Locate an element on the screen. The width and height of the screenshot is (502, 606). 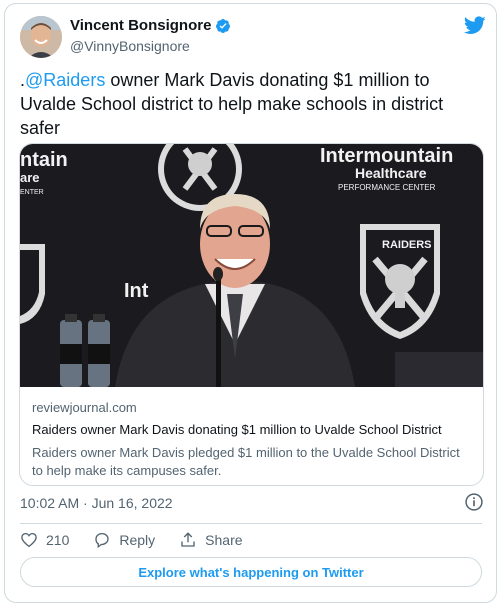
reply-button: Reply is located at coordinates (124, 540).